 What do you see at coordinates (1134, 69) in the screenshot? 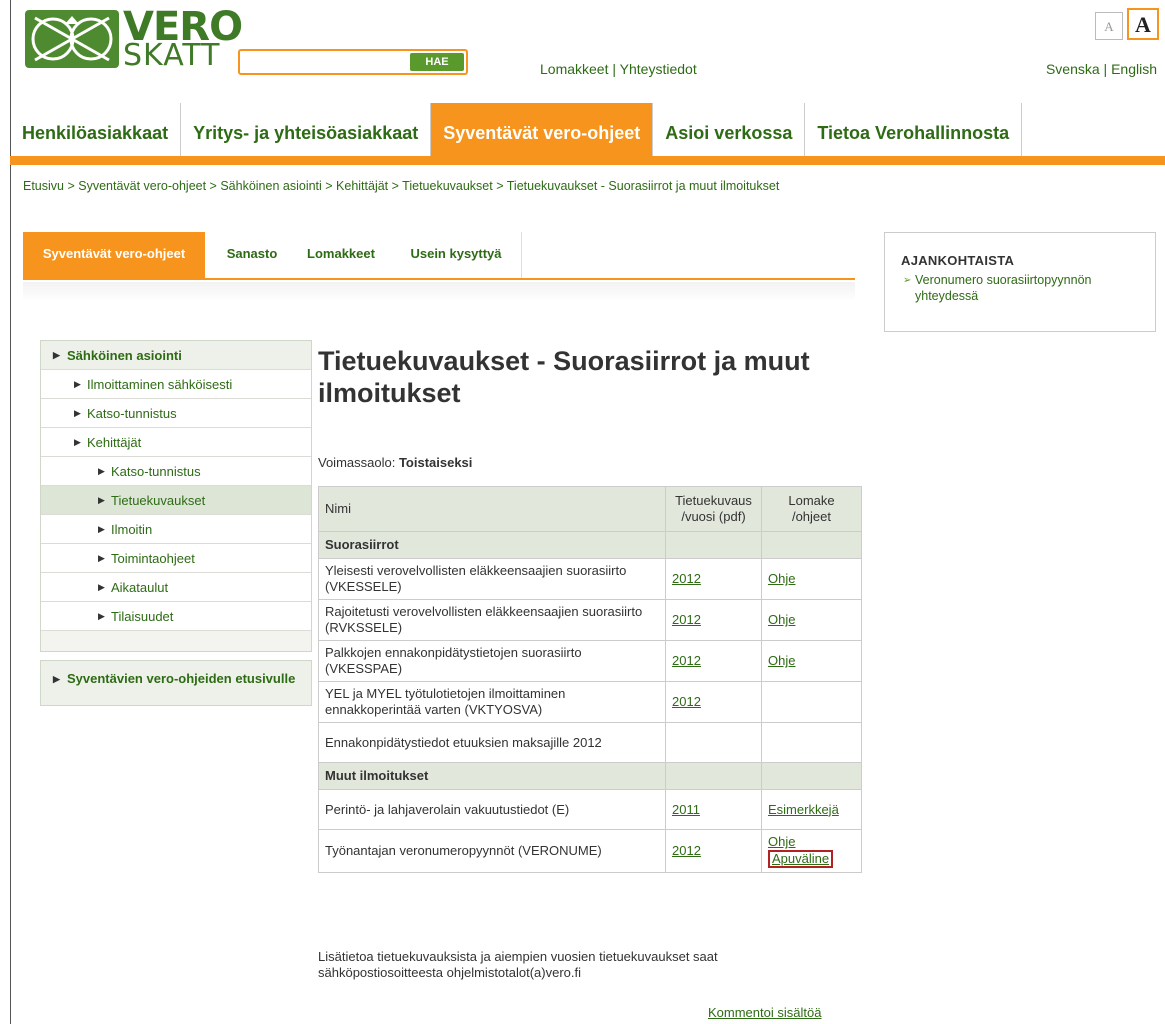
I see `lang-english-link: English` at bounding box center [1134, 69].